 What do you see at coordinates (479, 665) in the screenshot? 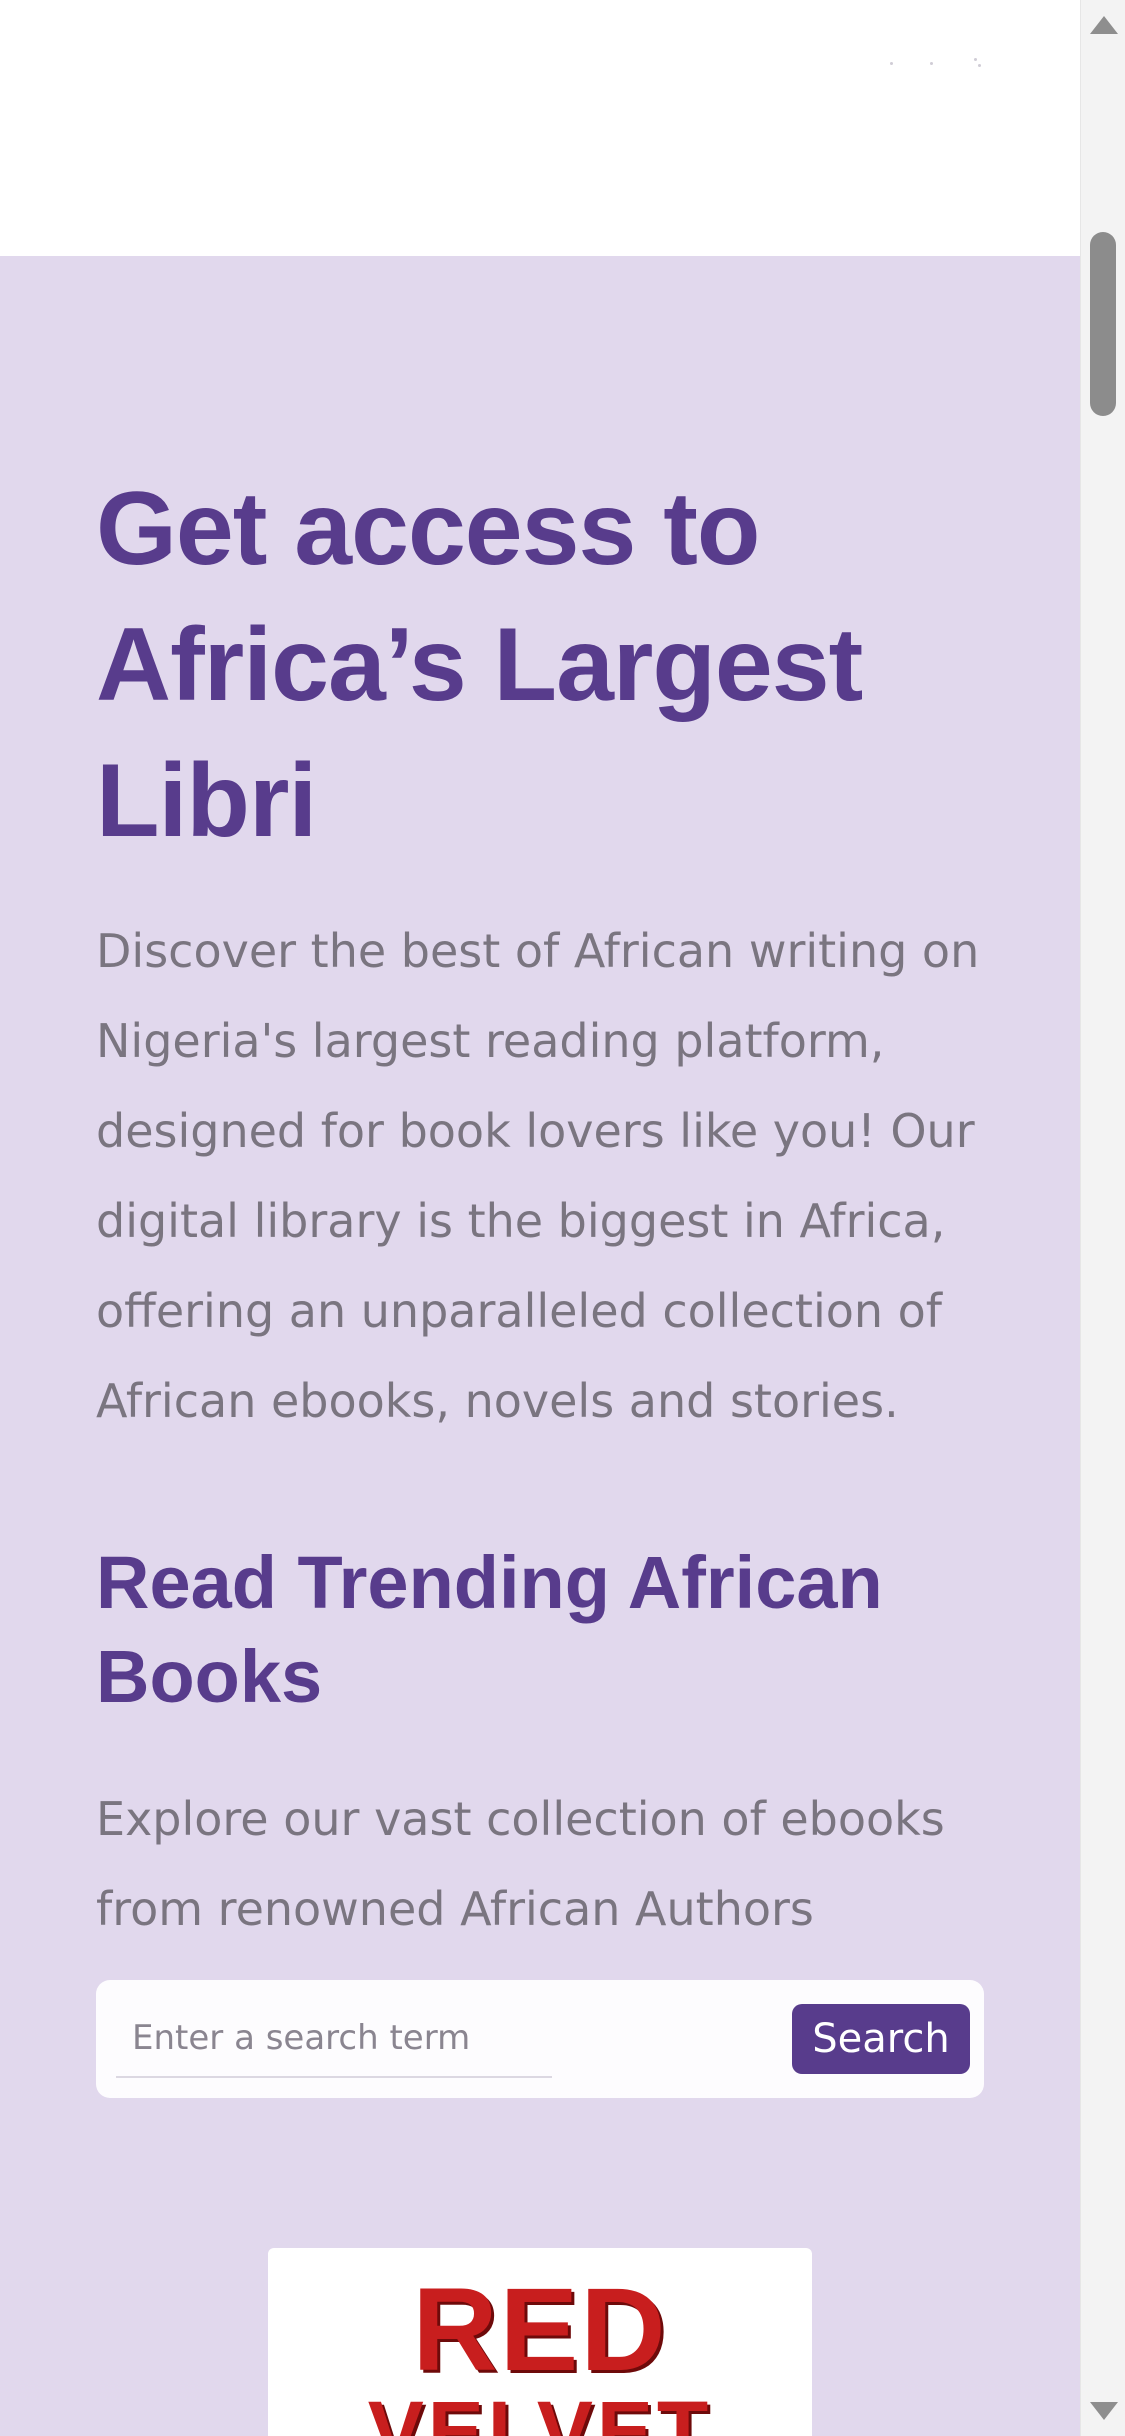
I see `hero-title: Get access to Africa’s Largest Libri` at bounding box center [479, 665].